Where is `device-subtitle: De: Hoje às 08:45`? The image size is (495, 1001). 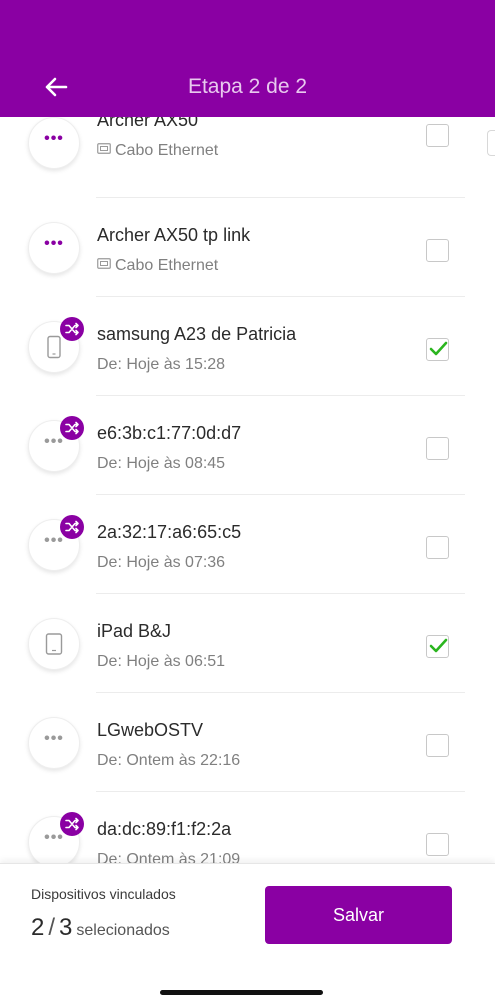 device-subtitle: De: Hoje às 08:45 is located at coordinates (161, 463).